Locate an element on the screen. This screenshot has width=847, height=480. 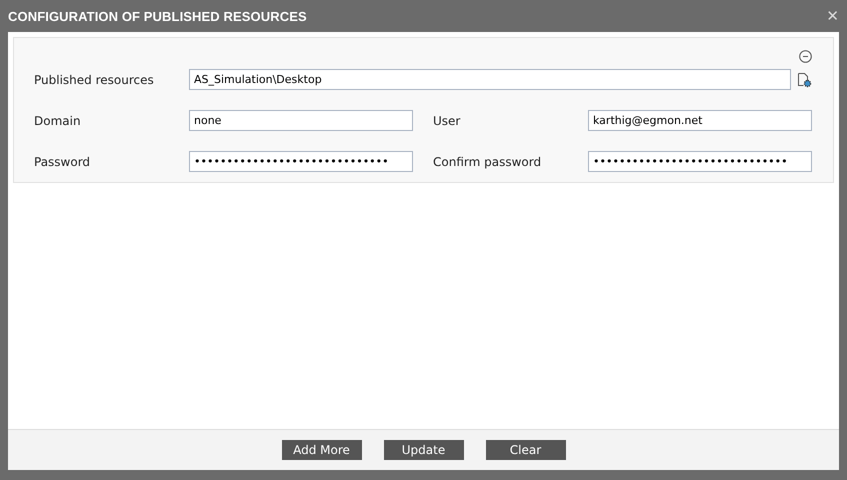
input-field: none is located at coordinates (301, 120).